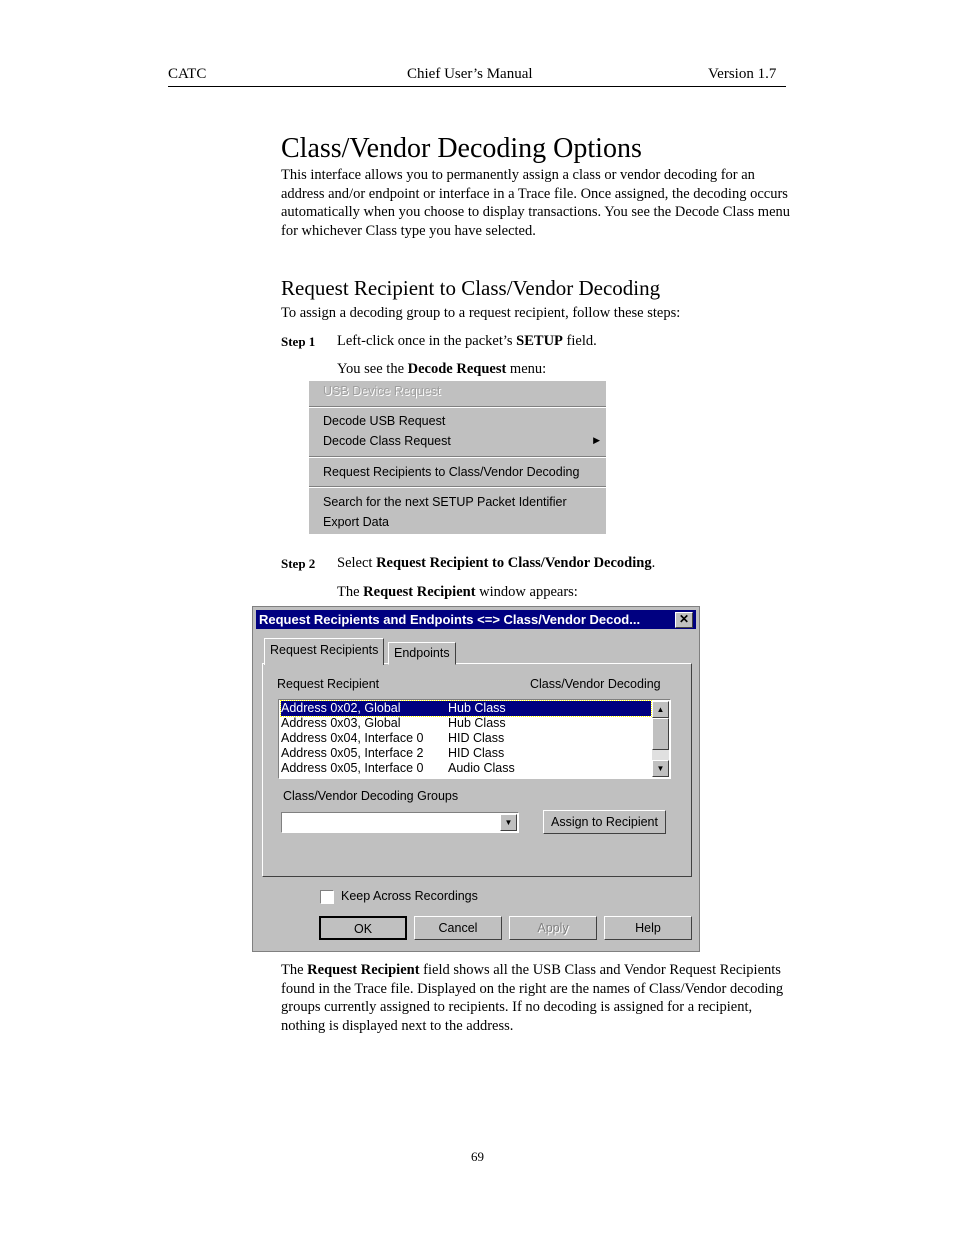  I want to click on menu-header: USB Device Request, so click(382, 391).